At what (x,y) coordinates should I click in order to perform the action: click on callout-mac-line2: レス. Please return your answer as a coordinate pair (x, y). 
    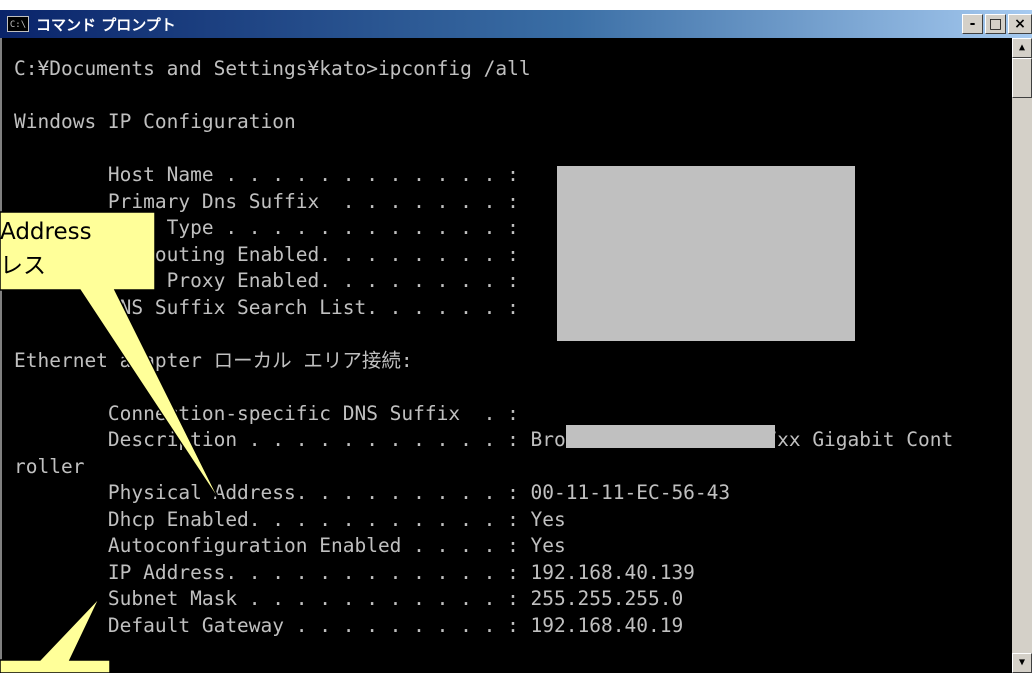
    Looking at the image, I should click on (23, 266).